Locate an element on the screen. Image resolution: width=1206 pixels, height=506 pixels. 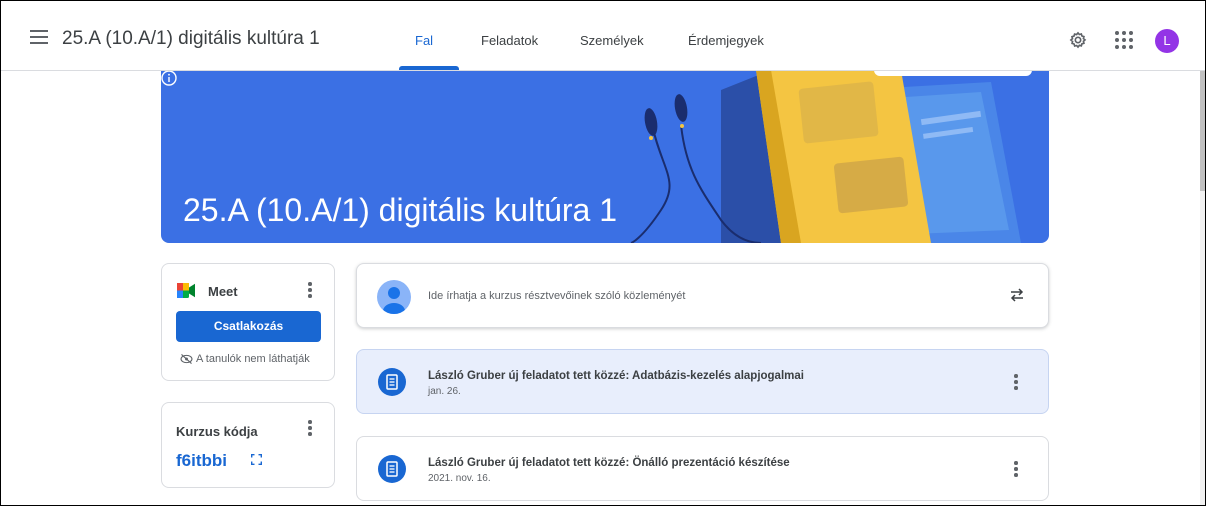
class-code-card: Kurzus kódja f6itbbi is located at coordinates (248, 445).